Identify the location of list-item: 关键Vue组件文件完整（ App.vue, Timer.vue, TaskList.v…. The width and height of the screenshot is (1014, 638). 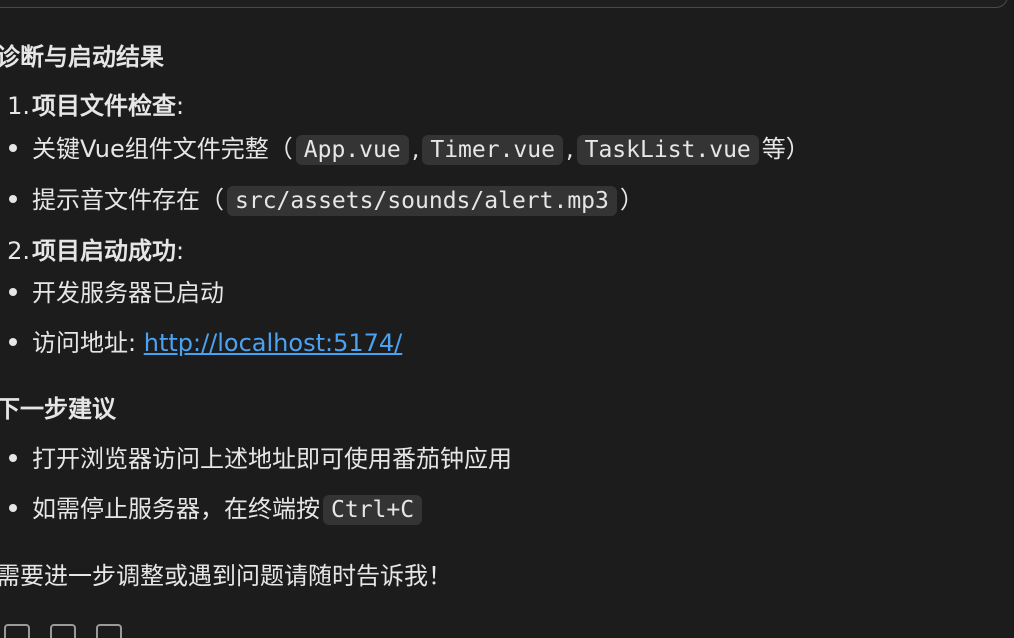
(409, 149).